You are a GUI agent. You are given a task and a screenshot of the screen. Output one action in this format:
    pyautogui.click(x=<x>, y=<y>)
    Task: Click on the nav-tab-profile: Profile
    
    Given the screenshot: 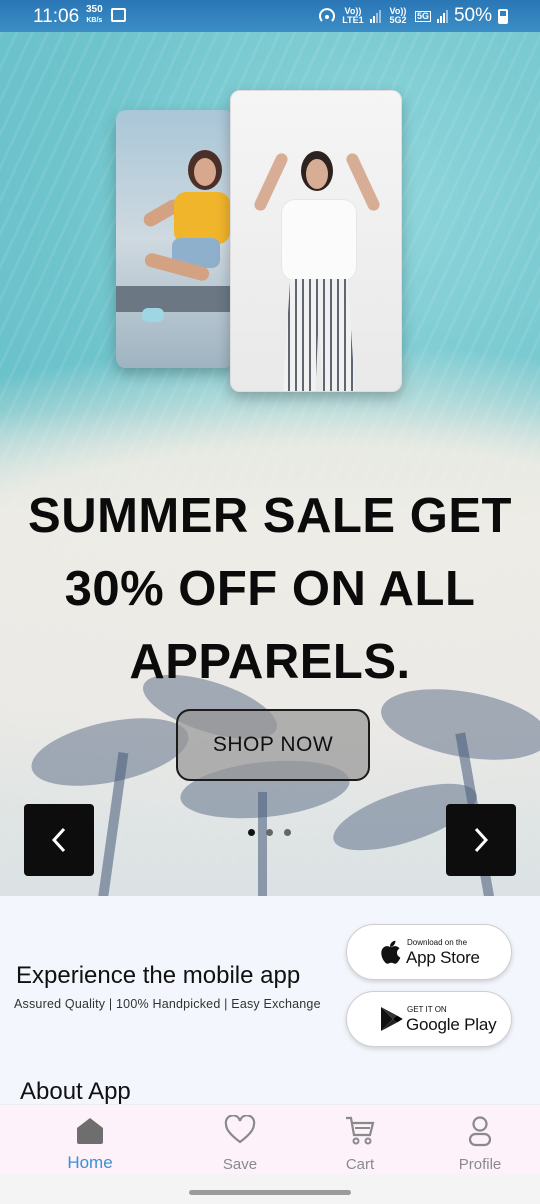 What is the action you would take?
    pyautogui.click(x=480, y=1140)
    